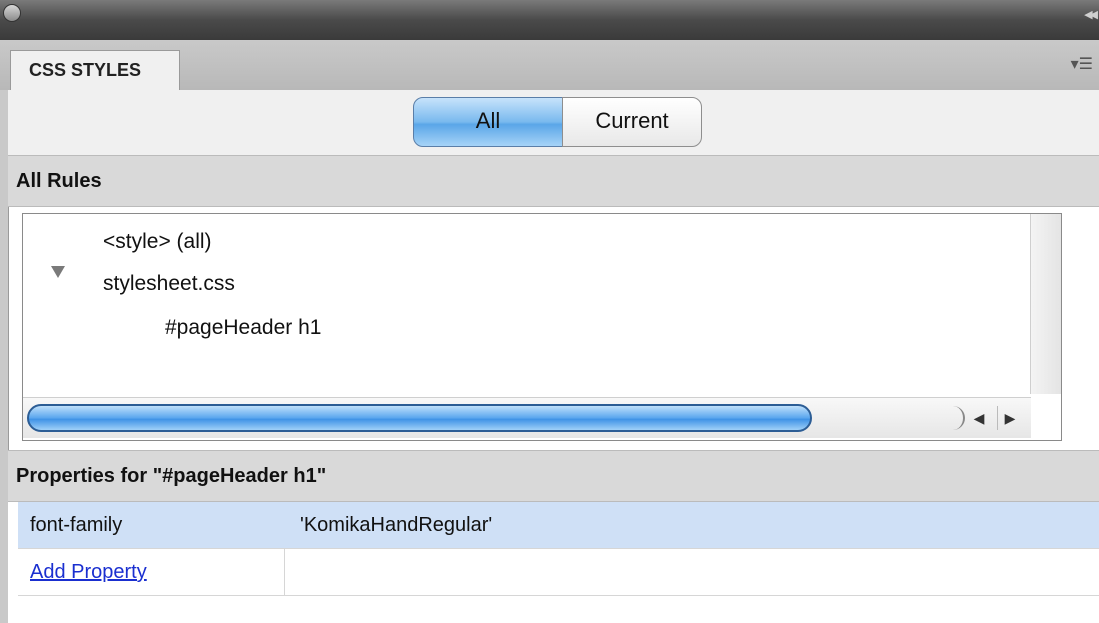 The height and width of the screenshot is (623, 1099). I want to click on expand-triangle-icon, so click(58, 272).